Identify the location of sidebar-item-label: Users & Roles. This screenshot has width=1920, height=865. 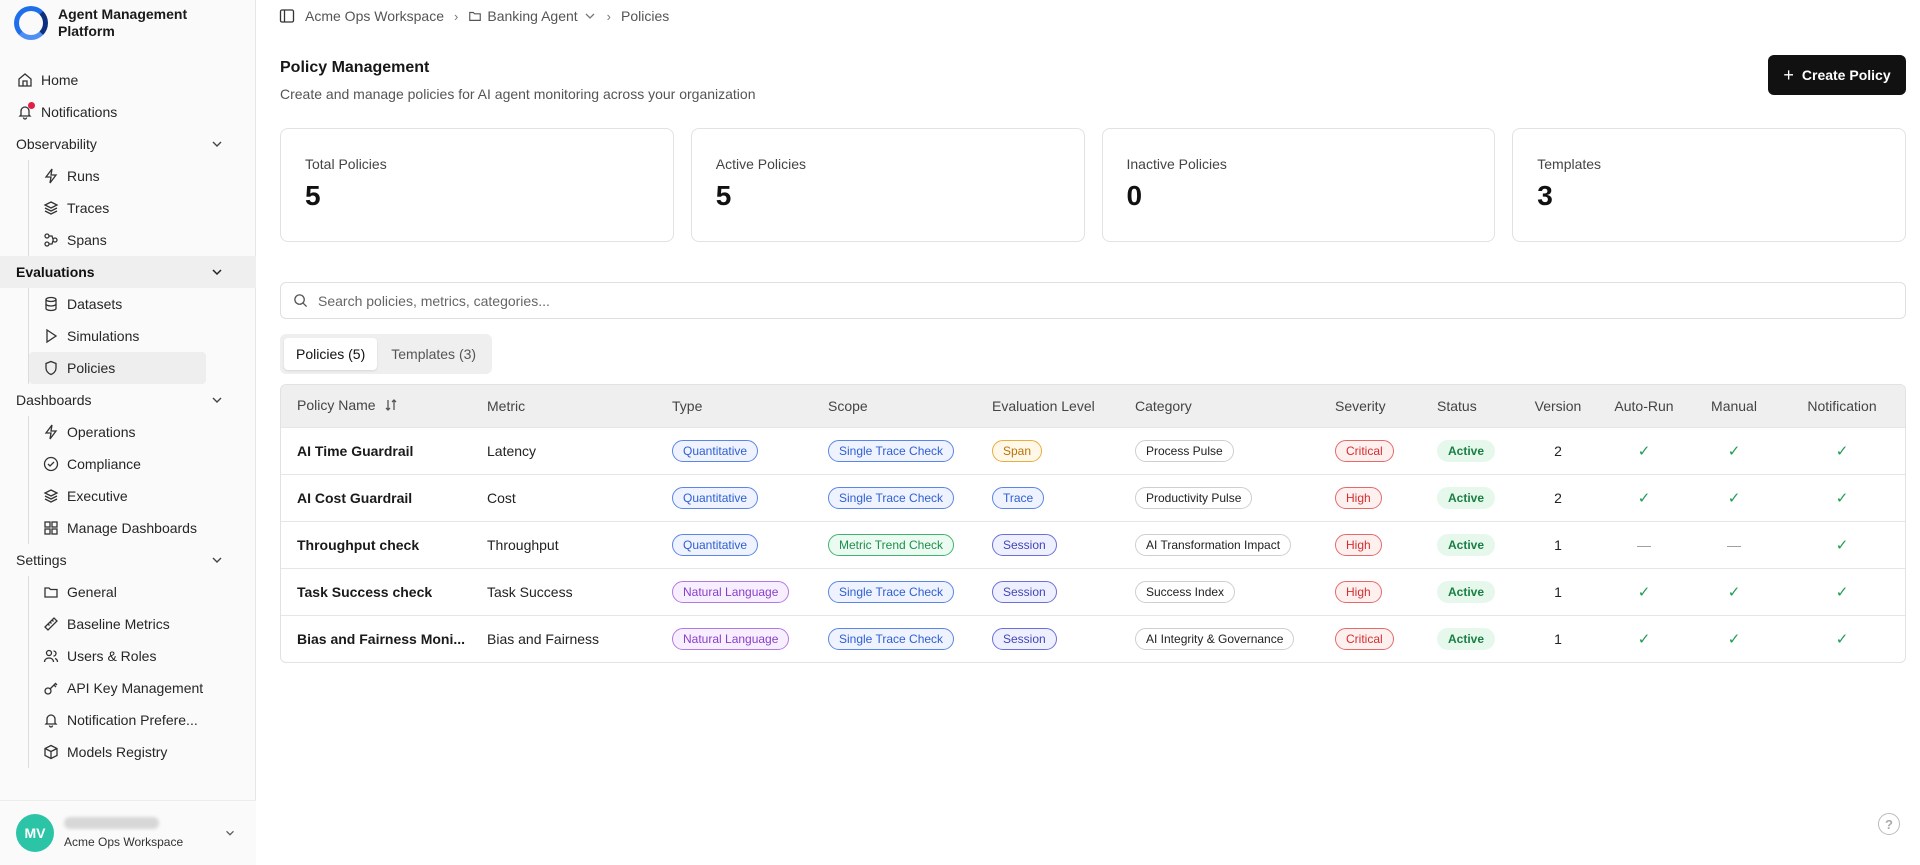
(112, 656).